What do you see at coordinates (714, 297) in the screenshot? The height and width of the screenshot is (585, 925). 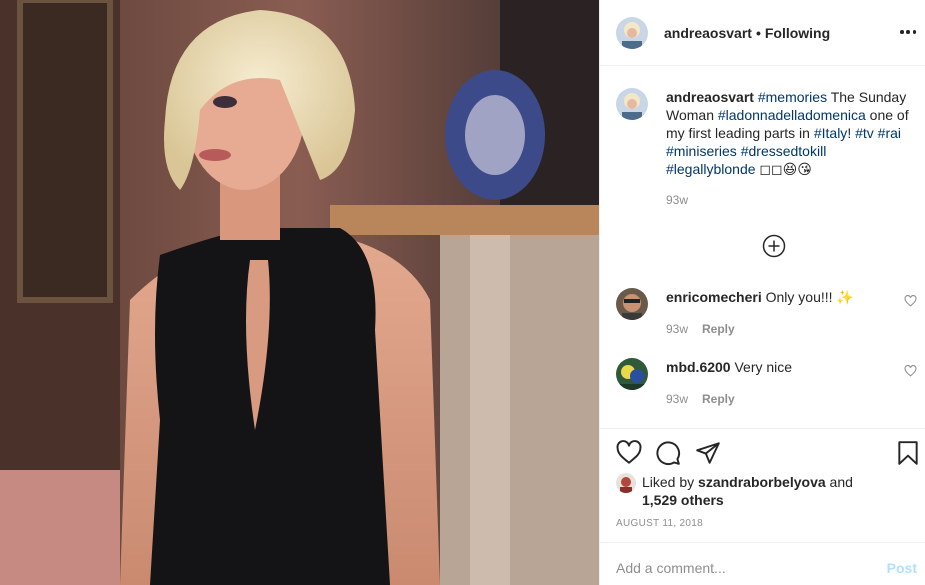 I see `comment-username: enricomecheri` at bounding box center [714, 297].